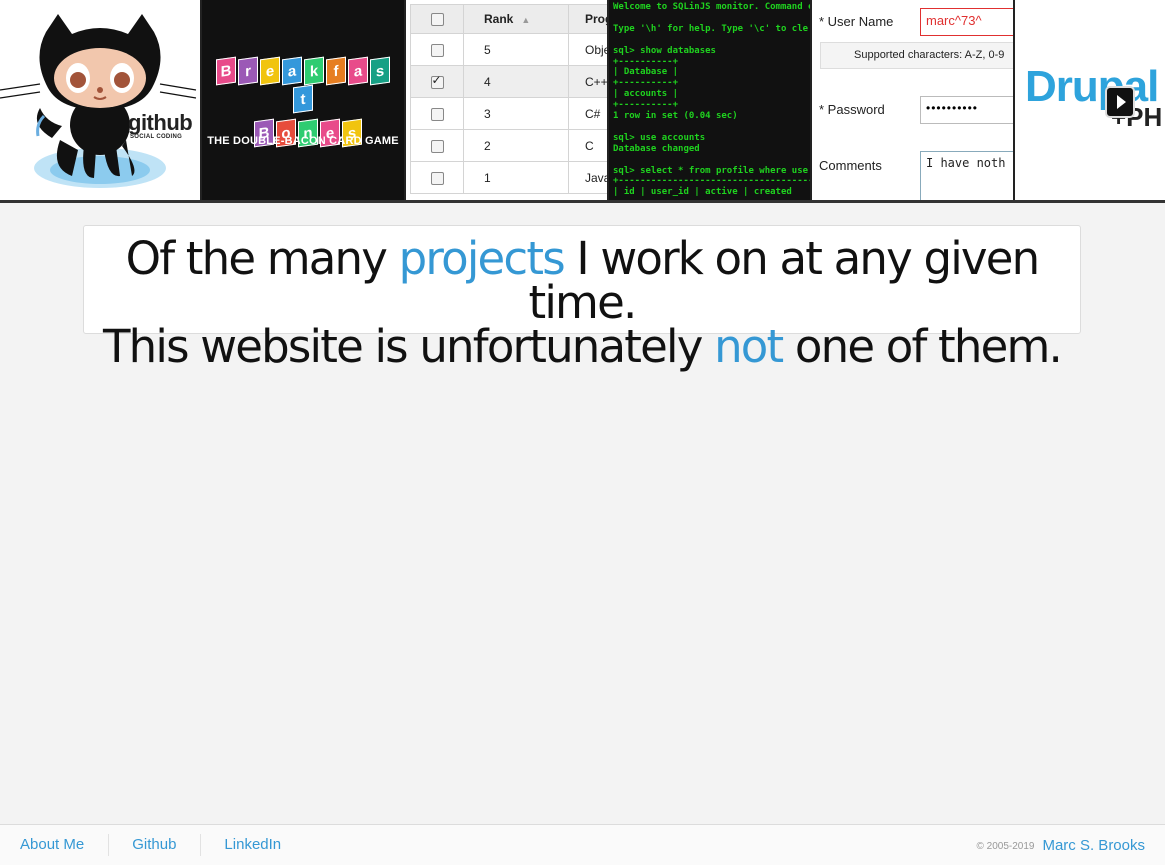  What do you see at coordinates (646, 94) in the screenshot?
I see `terminal-line: | accounts |` at bounding box center [646, 94].